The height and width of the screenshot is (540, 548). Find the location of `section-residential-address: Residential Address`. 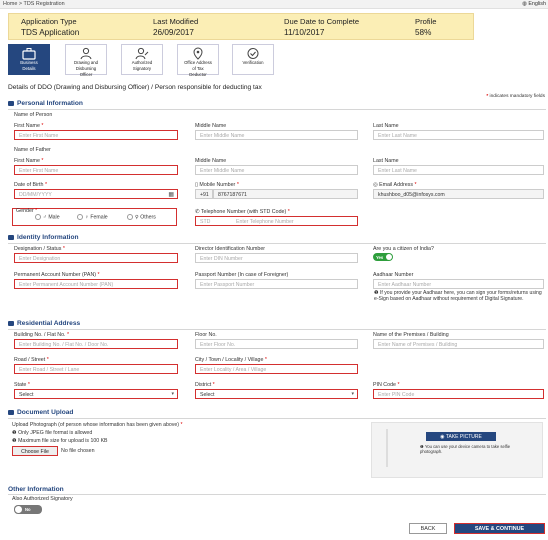

section-residential-address: Residential Address is located at coordinates (44, 323).